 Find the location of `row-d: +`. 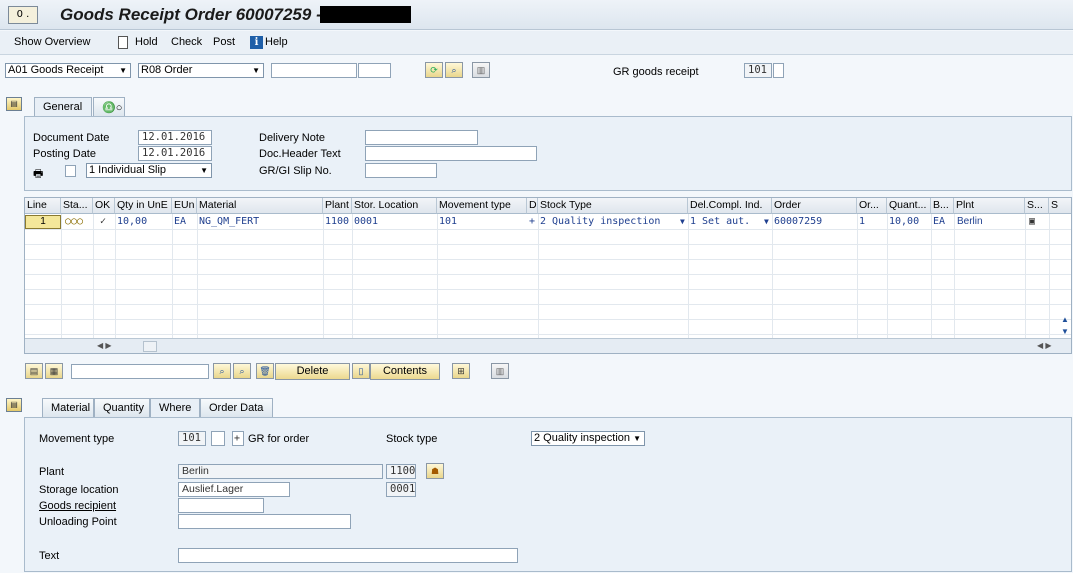

row-d: + is located at coordinates (532, 222).